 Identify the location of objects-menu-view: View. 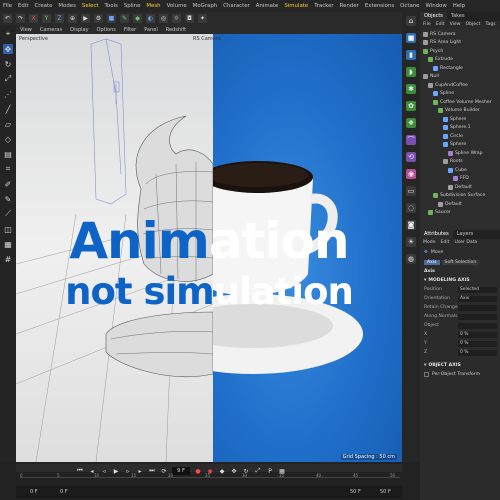
(455, 25).